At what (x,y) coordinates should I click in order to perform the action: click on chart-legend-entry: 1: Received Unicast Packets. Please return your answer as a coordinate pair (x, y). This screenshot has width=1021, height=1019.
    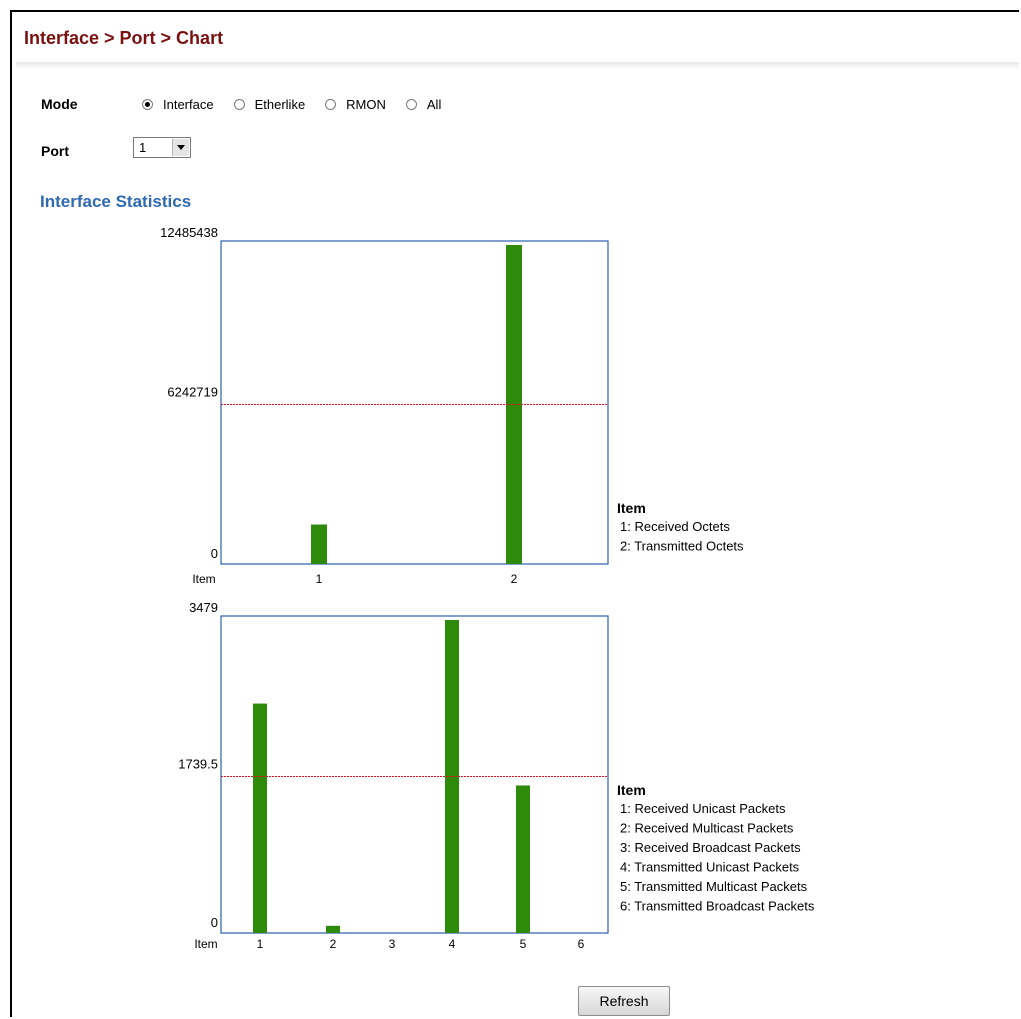
    Looking at the image, I should click on (703, 808).